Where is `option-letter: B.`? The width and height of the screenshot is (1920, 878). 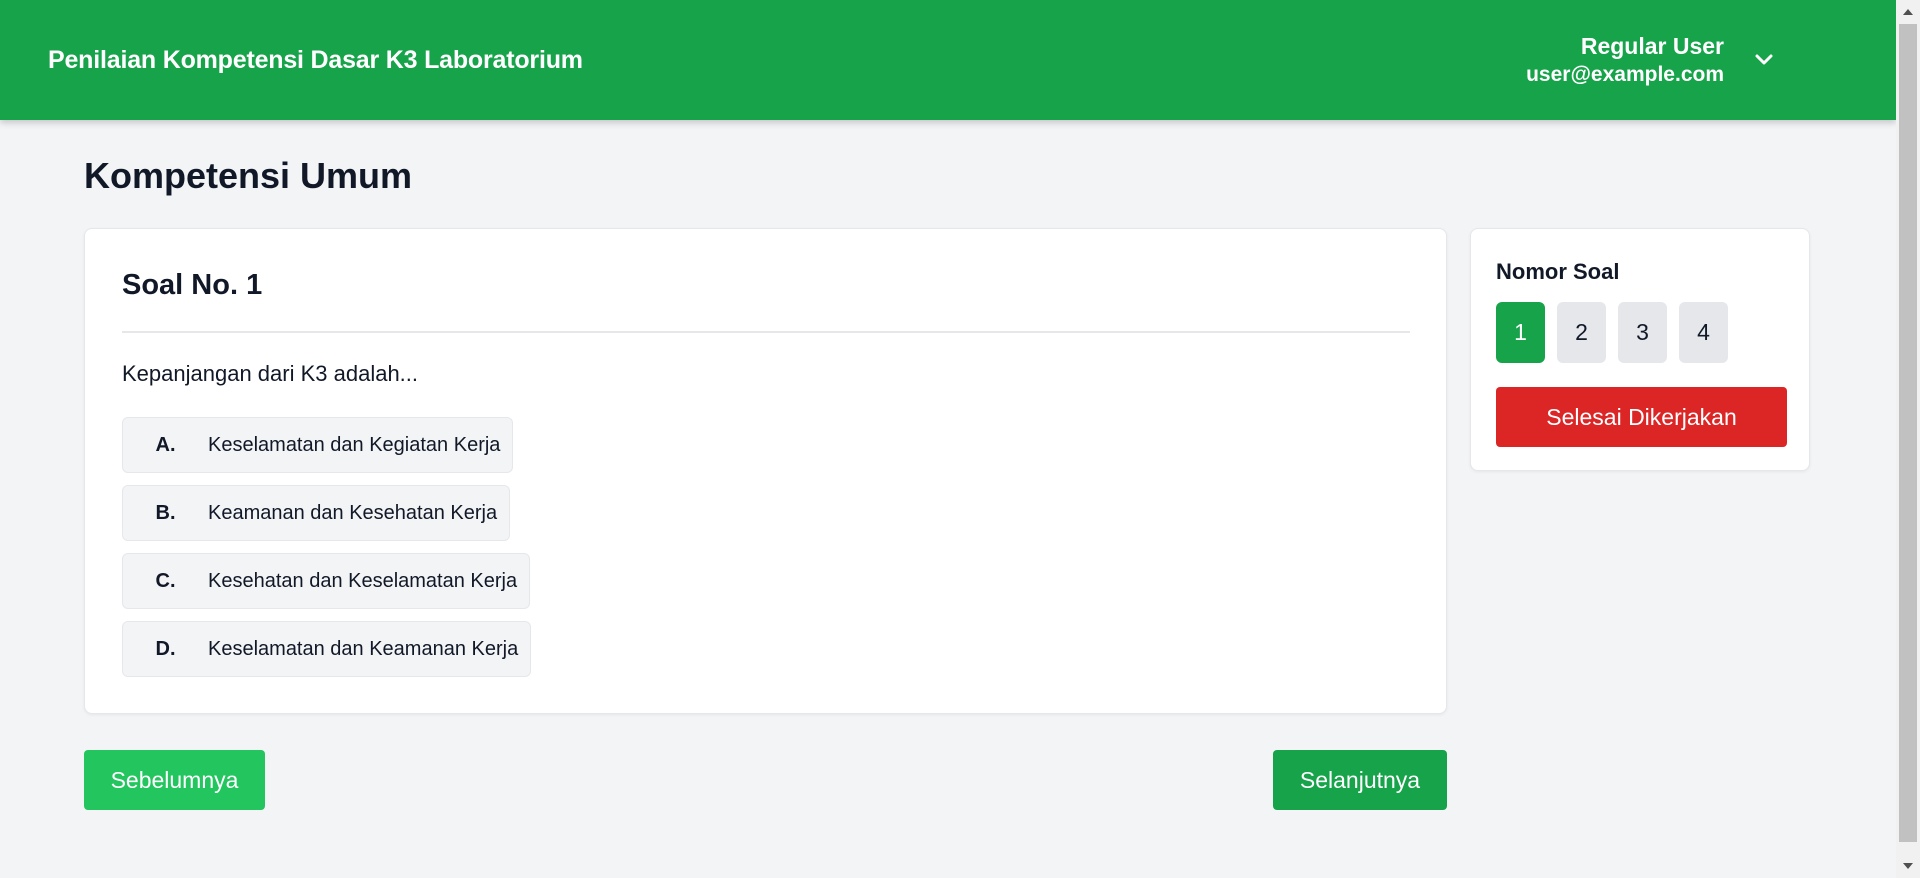
option-letter: B. is located at coordinates (165, 512).